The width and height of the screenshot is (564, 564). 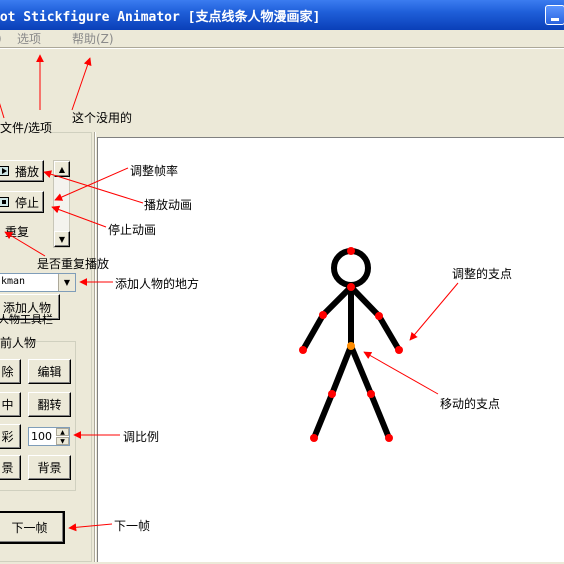 What do you see at coordinates (81, 84) in the screenshot?
I see `arrow-help` at bounding box center [81, 84].